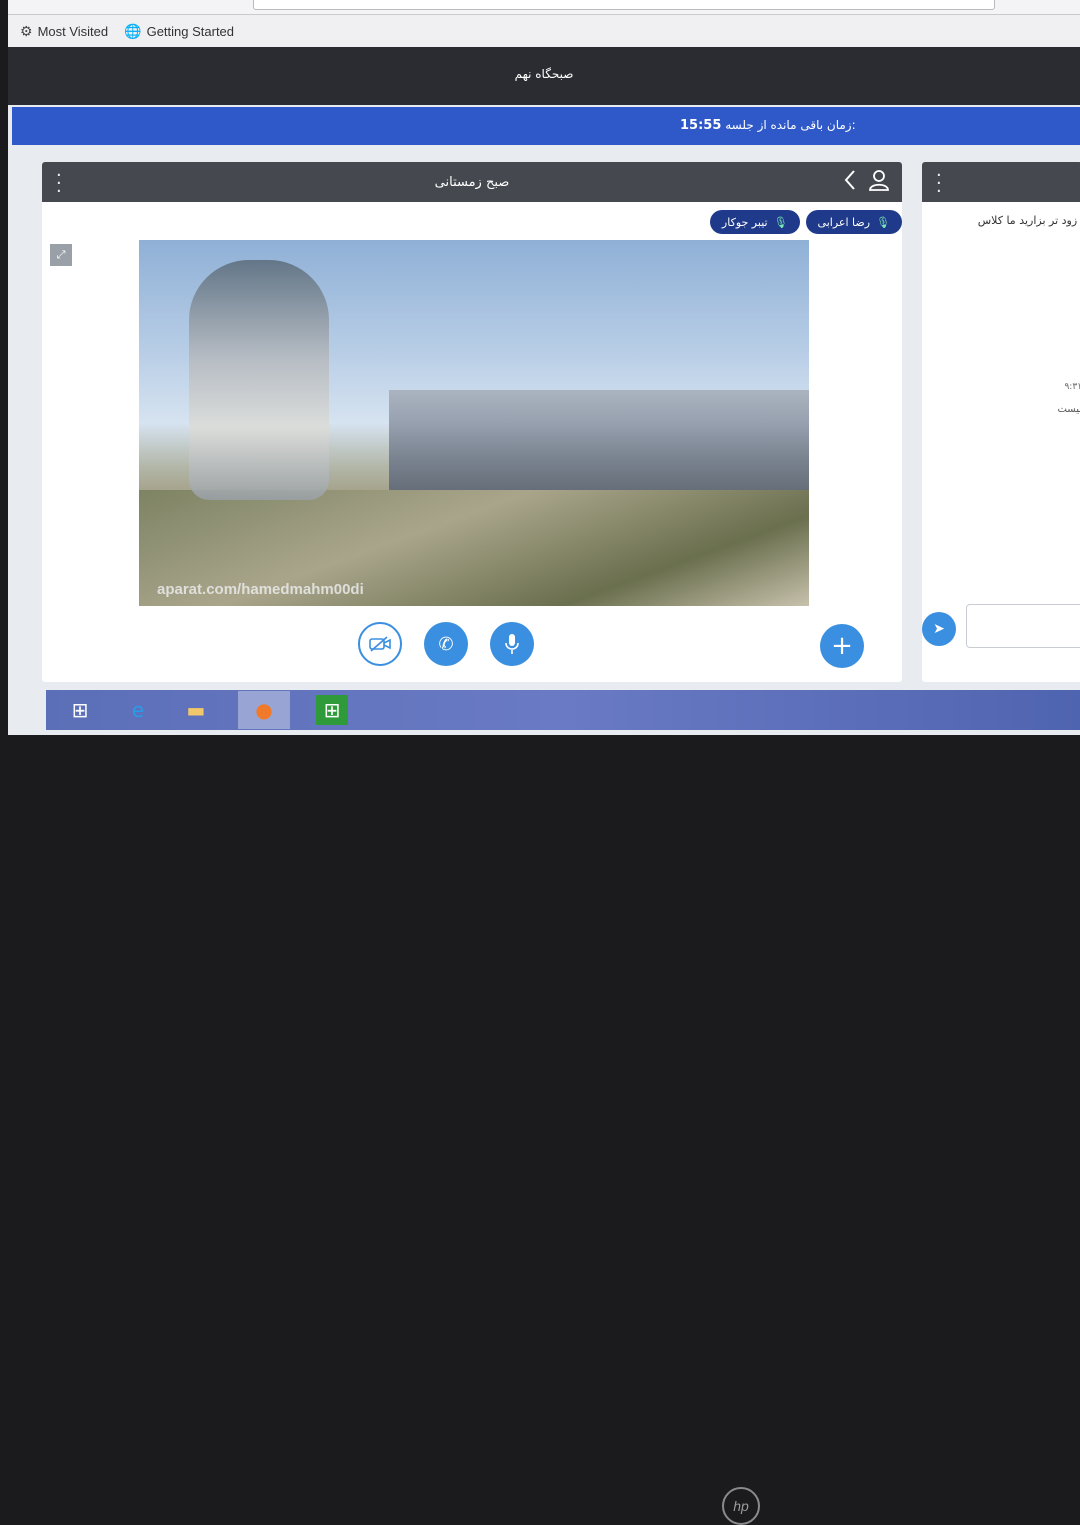 This screenshot has width=1080, height=1525. Describe the element at coordinates (879, 182) in the screenshot. I see `user-icon` at that location.